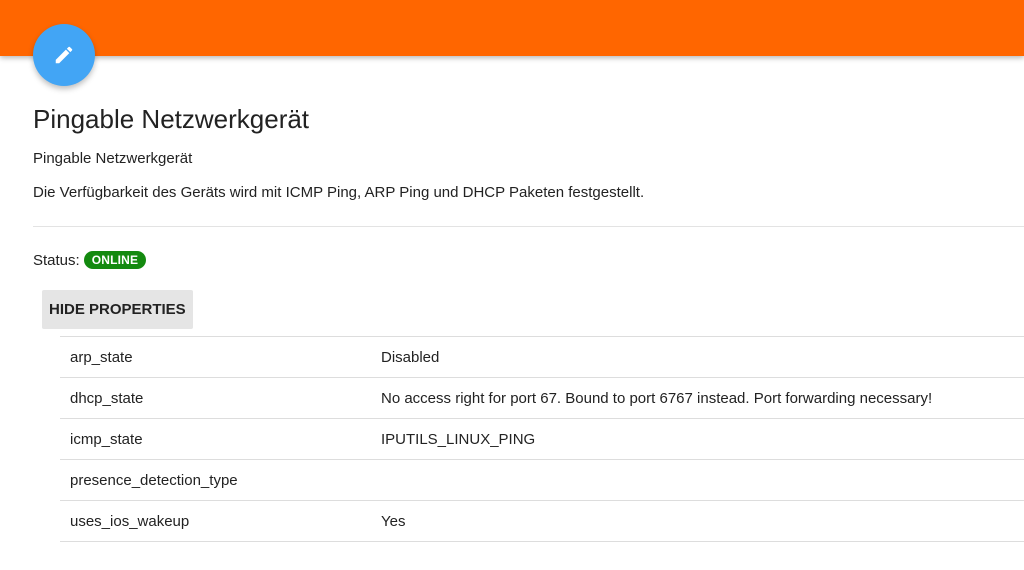  I want to click on property-key: uses_ios_wakeup, so click(130, 521).